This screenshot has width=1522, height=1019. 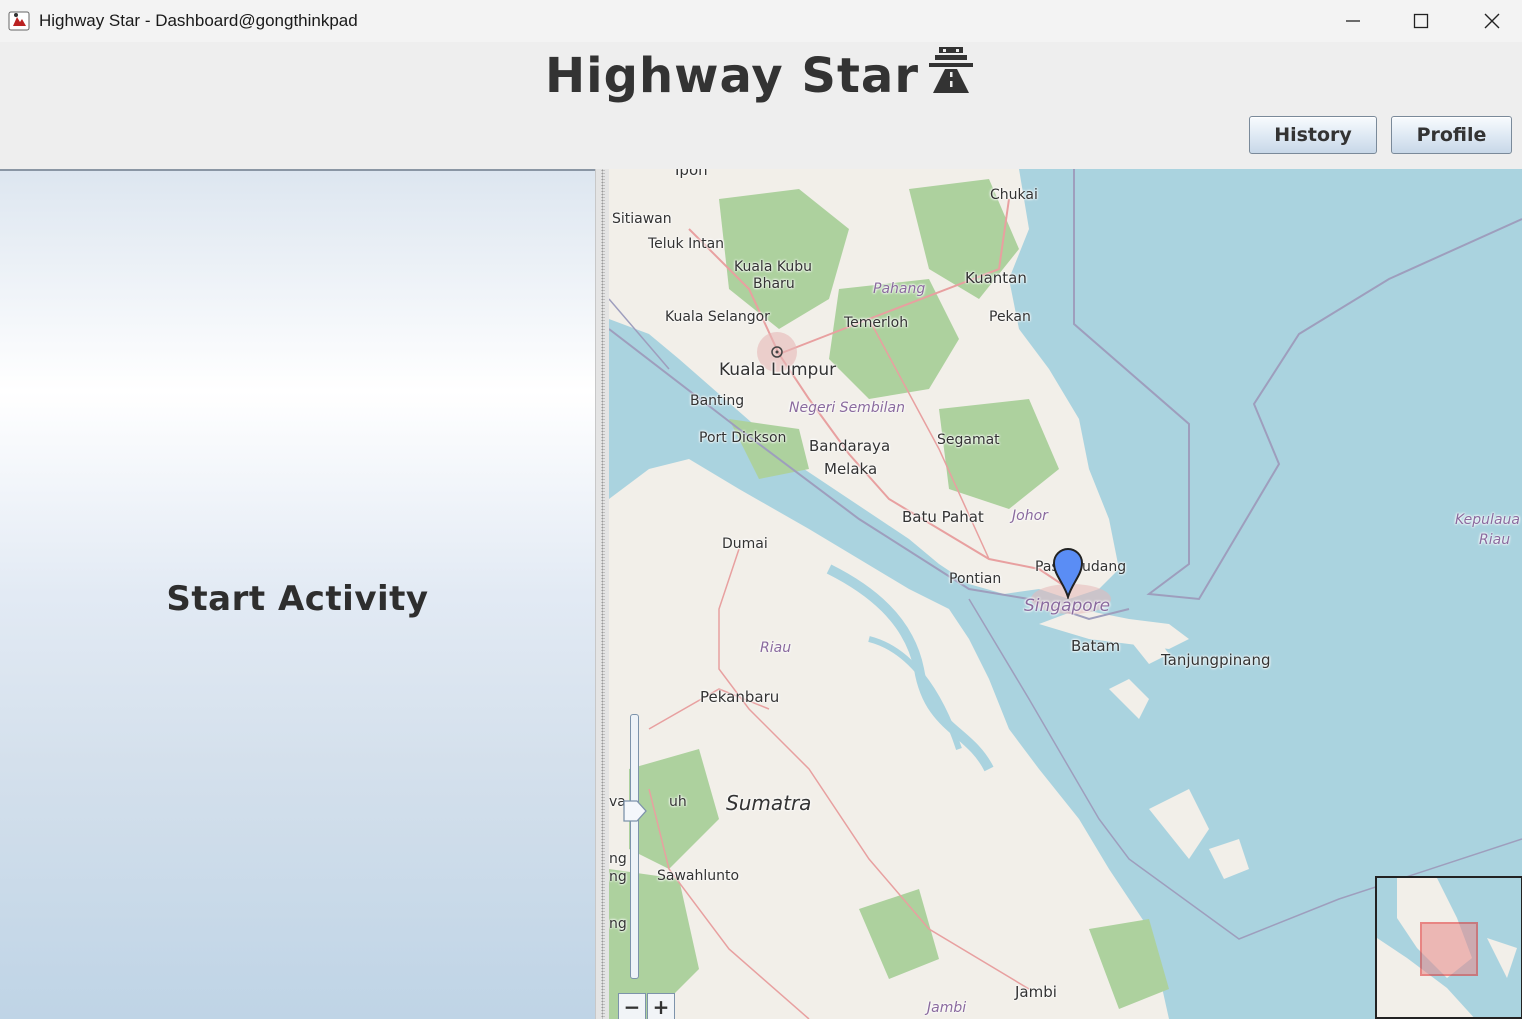 What do you see at coordinates (773, 267) in the screenshot?
I see `map-label-kuala-kubu: Kuala Kubu` at bounding box center [773, 267].